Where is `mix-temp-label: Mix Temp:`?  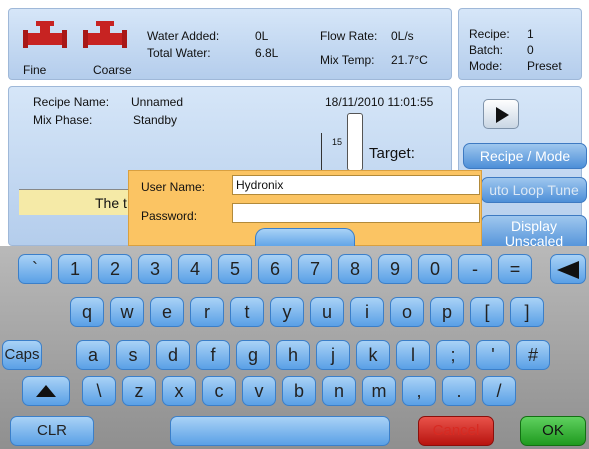
mix-temp-label: Mix Temp: is located at coordinates (347, 60).